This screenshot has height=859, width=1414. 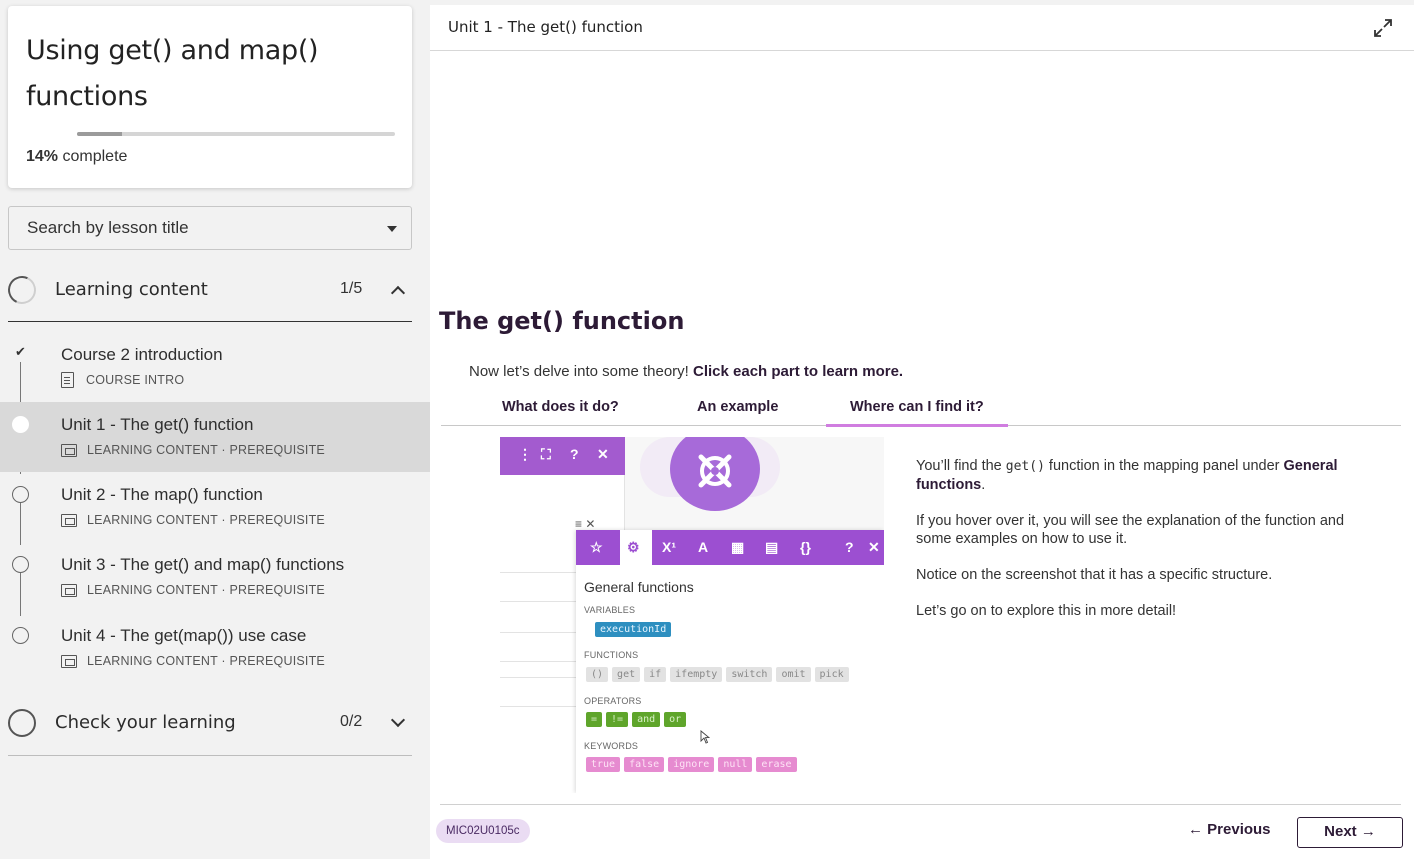 What do you see at coordinates (793, 674) in the screenshot?
I see `chip-function: omit` at bounding box center [793, 674].